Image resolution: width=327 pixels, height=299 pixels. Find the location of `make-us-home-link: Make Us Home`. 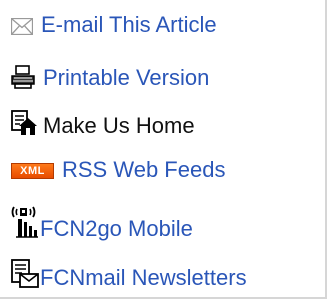

make-us-home-link: Make Us Home is located at coordinates (103, 121).